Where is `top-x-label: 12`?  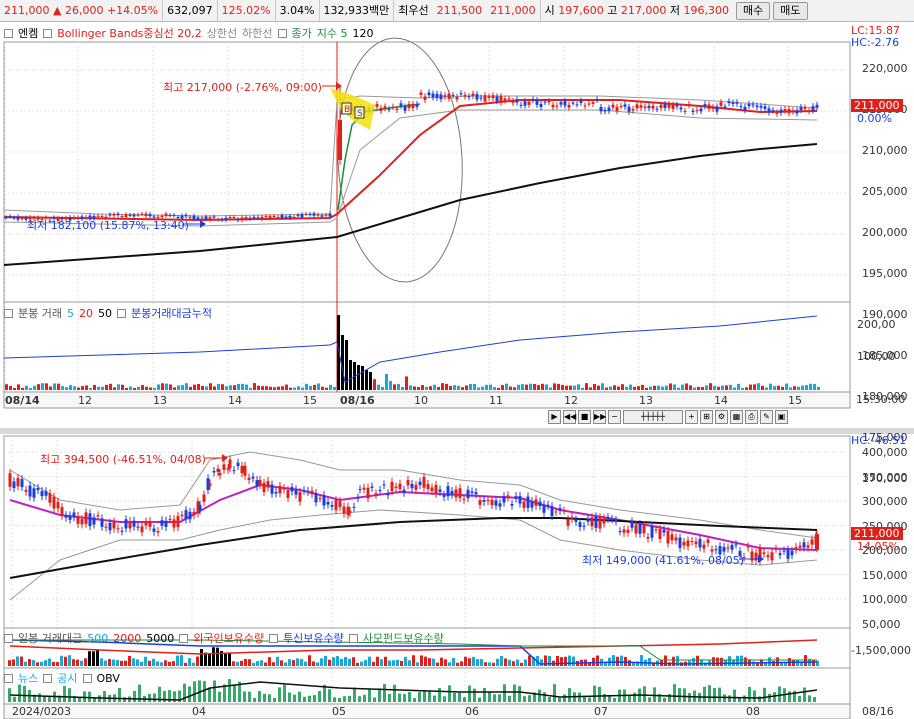
top-x-label: 12 is located at coordinates (571, 400).